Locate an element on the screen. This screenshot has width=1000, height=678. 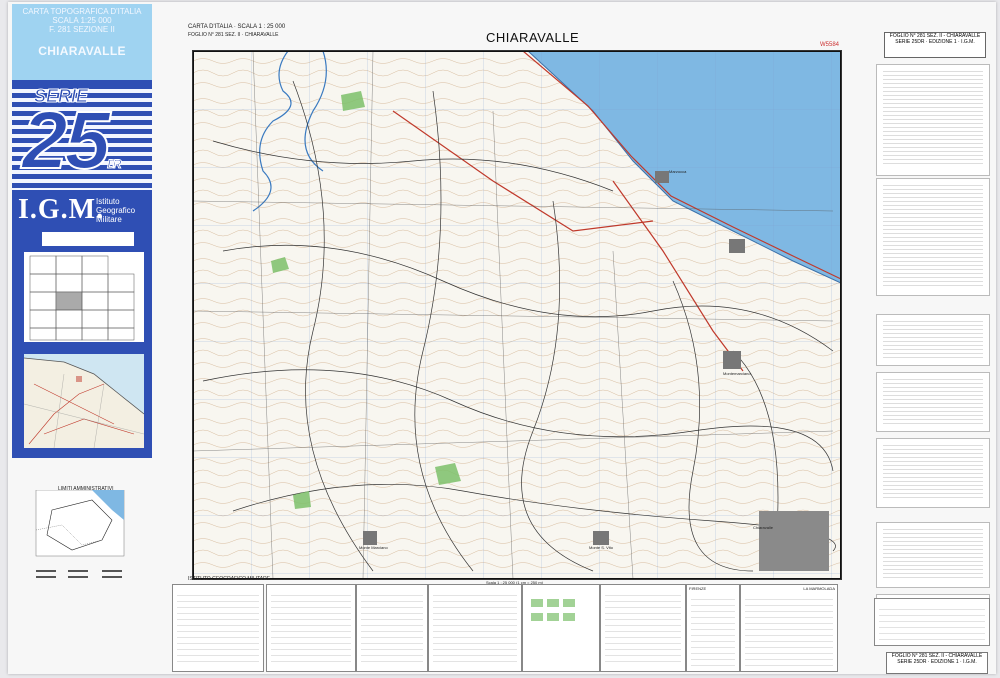
cover-sheet-name: CHIARAVALLE is located at coordinates (82, 51).